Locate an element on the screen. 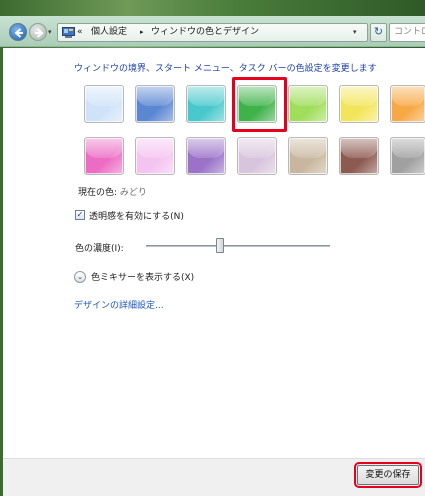 The height and width of the screenshot is (496, 425). breadcrumb-personalization: 個人設定 is located at coordinates (109, 32).